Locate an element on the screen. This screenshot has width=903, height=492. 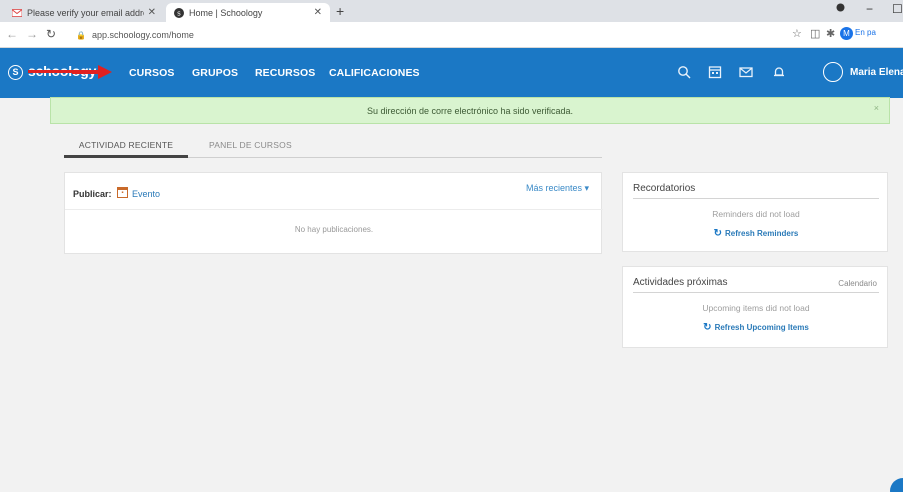
forward-icon: → is located at coordinates (32, 34).